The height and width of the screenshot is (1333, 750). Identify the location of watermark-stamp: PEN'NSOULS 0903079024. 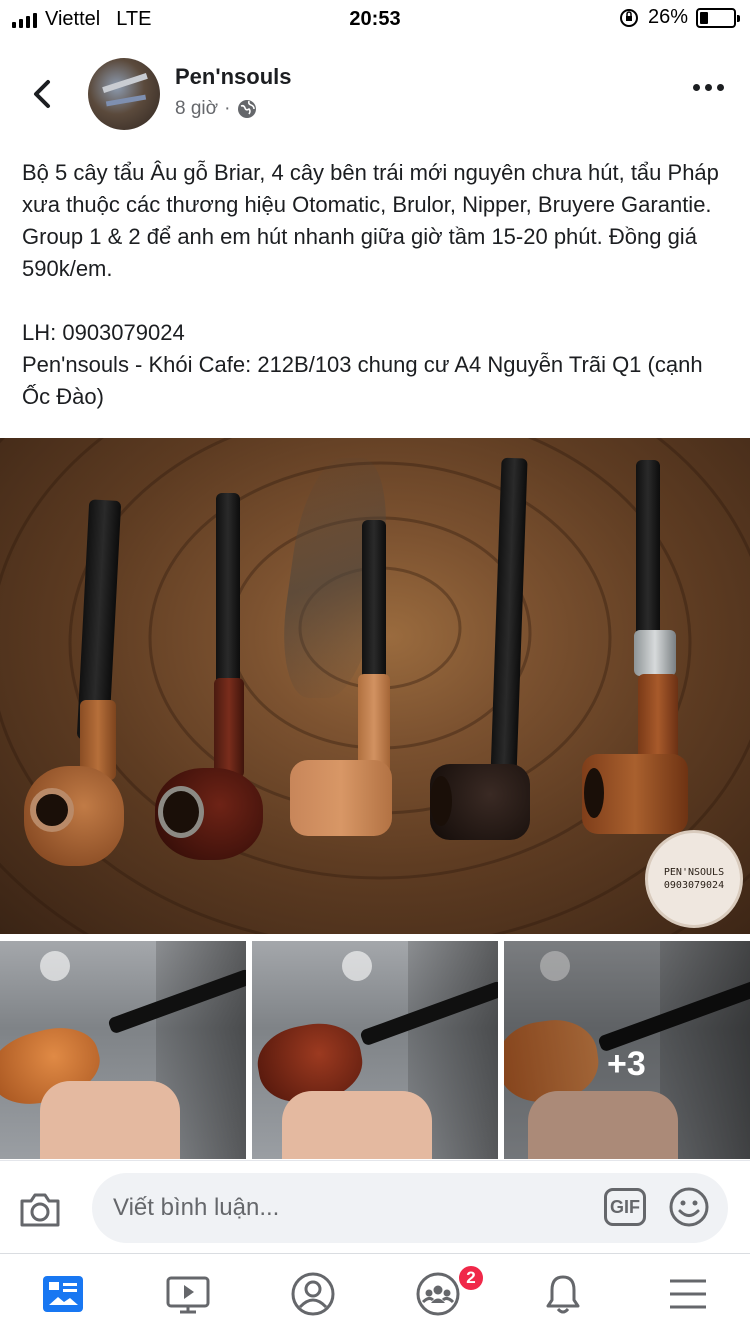
(694, 879).